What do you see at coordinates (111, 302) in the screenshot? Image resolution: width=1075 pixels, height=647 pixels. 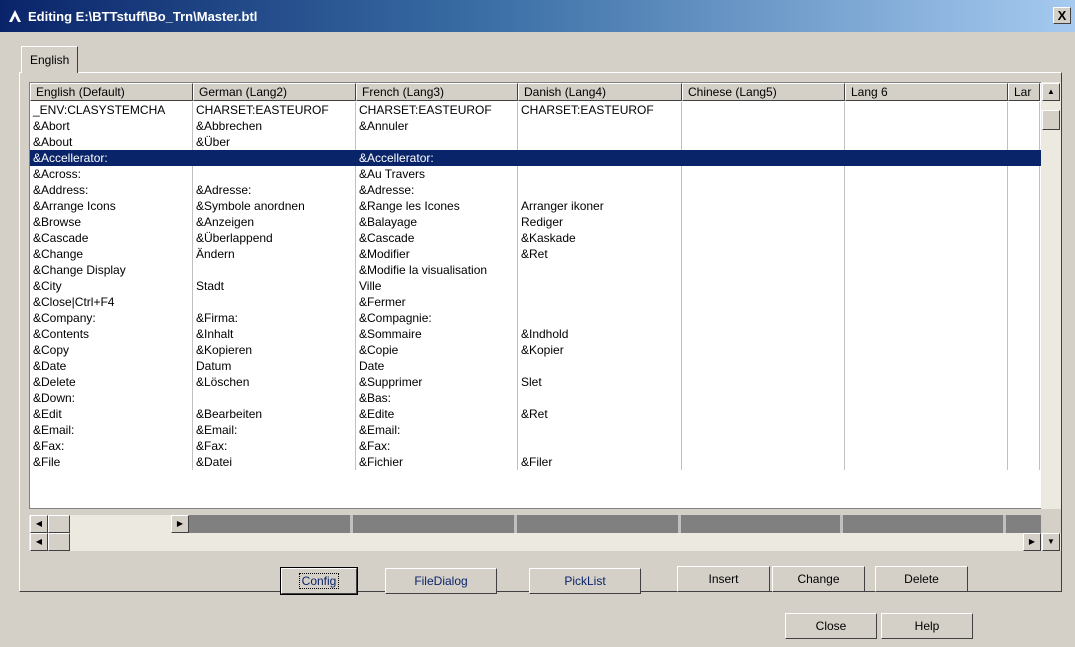 I see `table-cell: &Close|Ctrl+F4` at bounding box center [111, 302].